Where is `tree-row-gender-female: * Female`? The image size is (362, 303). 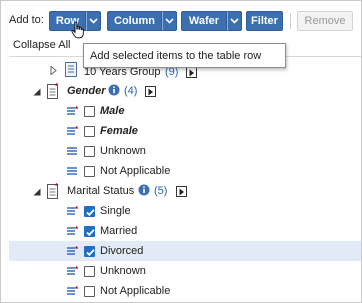
tree-row-gender-female: * Female is located at coordinates (185, 131).